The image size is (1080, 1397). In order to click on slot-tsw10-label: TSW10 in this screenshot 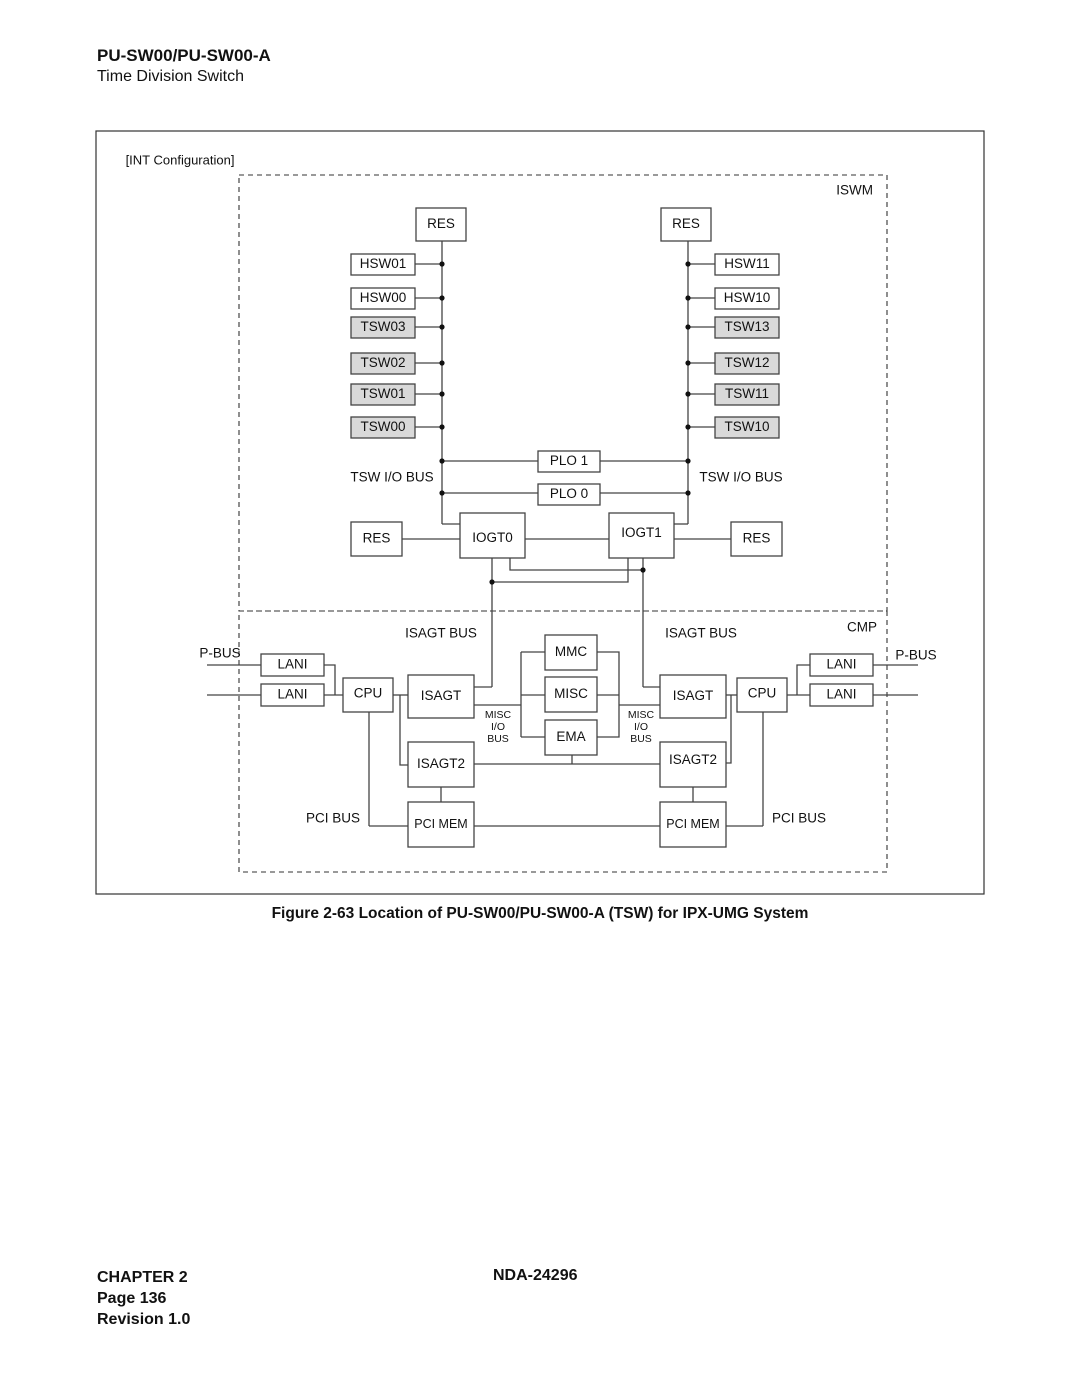, I will do `click(746, 426)`.